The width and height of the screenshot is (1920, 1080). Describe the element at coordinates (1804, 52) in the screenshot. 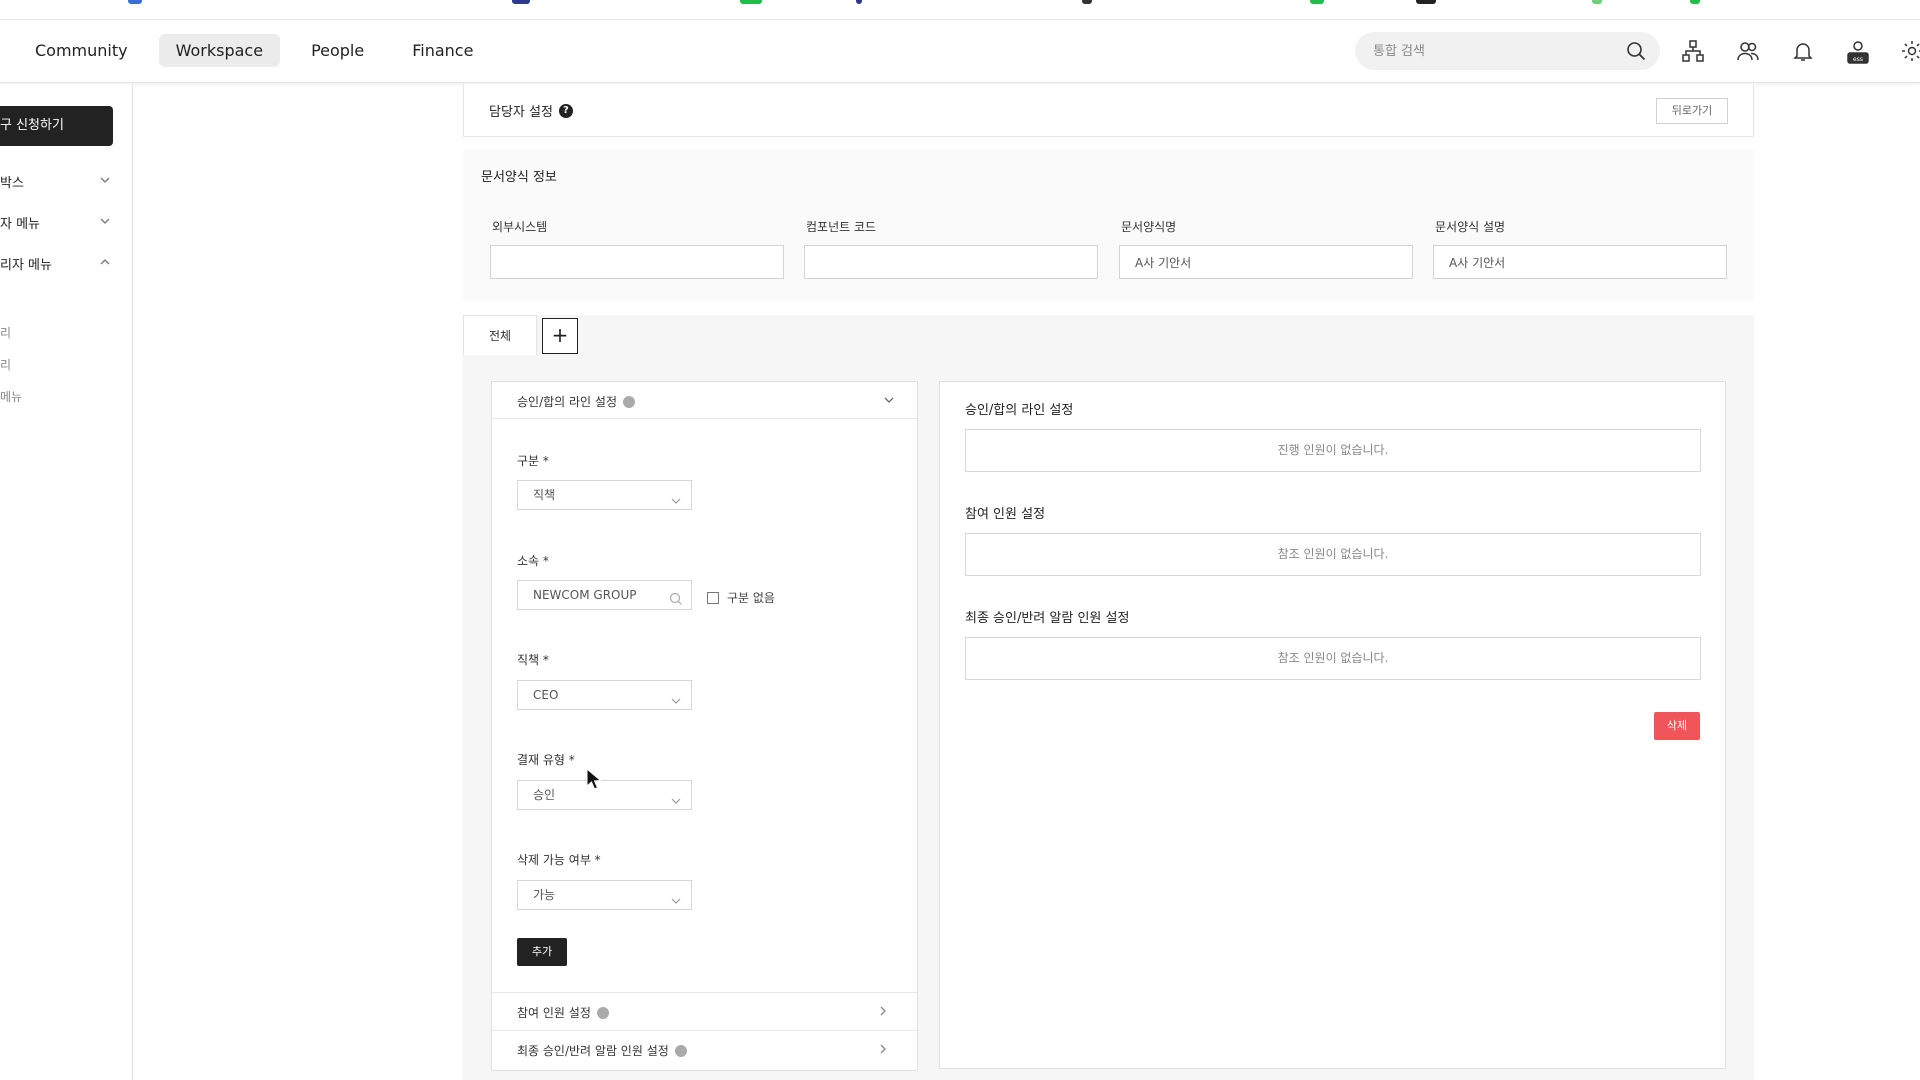

I see `bell-icon` at that location.